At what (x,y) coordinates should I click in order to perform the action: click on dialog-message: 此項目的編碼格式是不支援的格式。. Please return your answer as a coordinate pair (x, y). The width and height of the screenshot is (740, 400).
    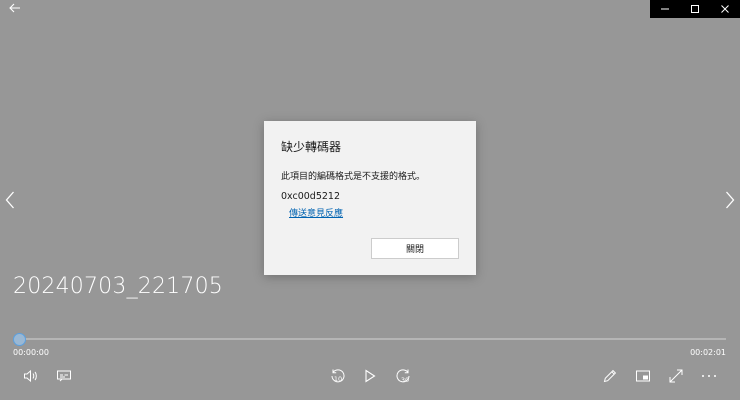
    Looking at the image, I should click on (353, 177).